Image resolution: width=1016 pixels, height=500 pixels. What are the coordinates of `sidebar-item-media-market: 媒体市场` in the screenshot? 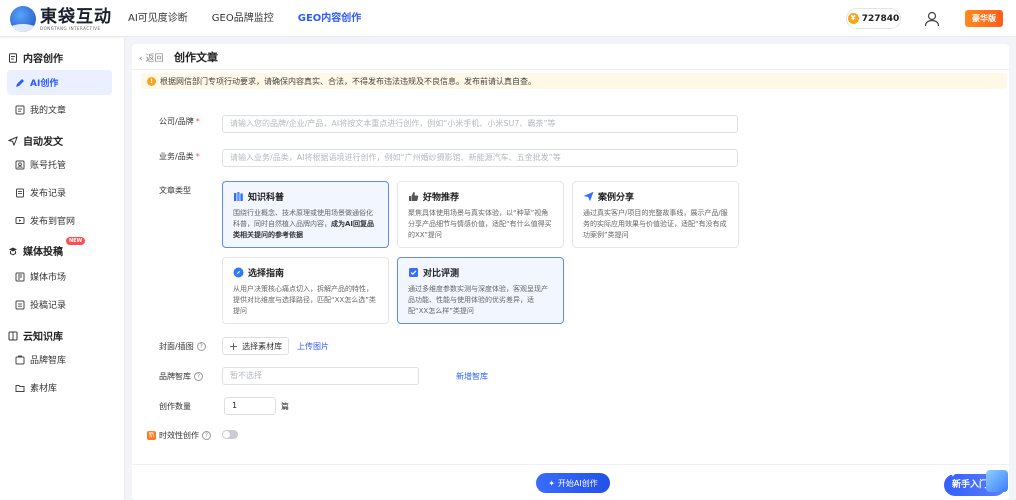 It's located at (59, 276).